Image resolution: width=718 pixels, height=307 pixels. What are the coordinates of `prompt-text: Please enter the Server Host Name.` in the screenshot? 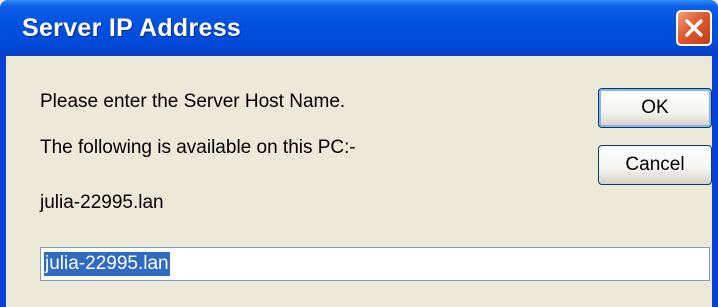 It's located at (193, 101).